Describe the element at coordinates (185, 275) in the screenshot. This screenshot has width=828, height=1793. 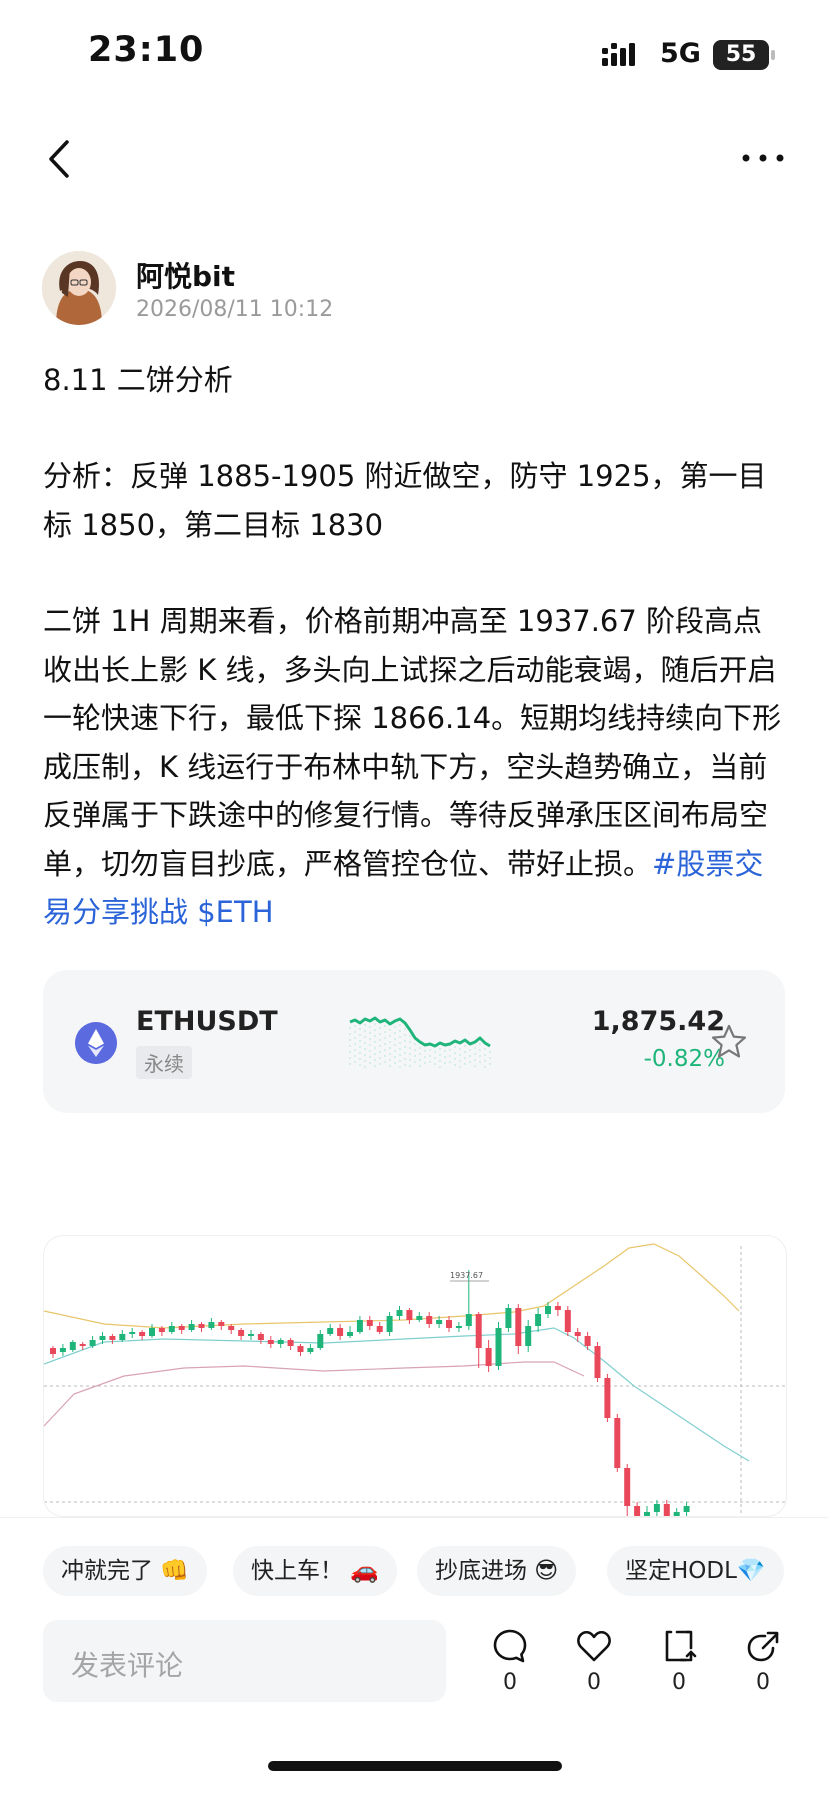
I see `author-name: 阿悦bit` at that location.